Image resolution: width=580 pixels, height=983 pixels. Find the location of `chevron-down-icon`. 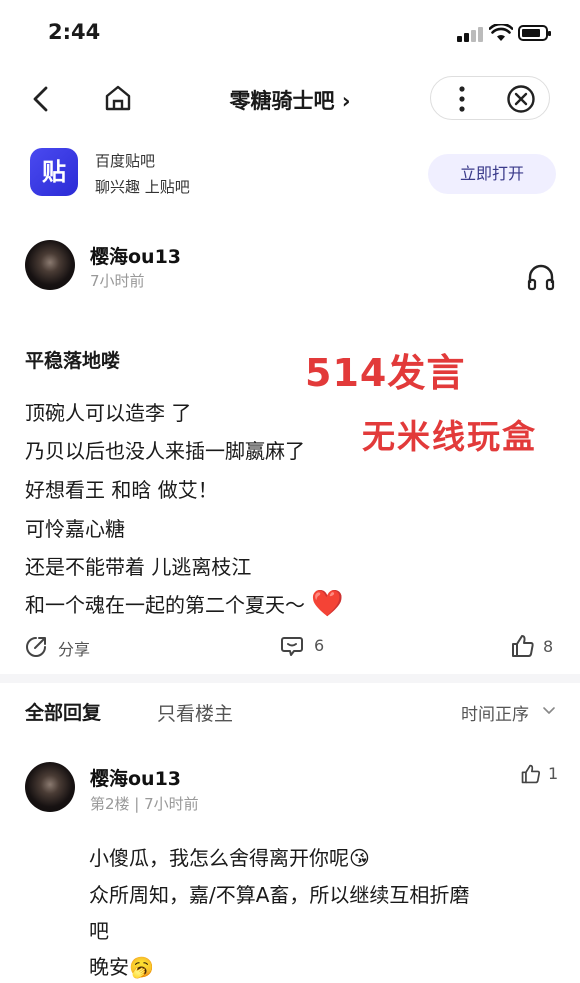

chevron-down-icon is located at coordinates (549, 710).